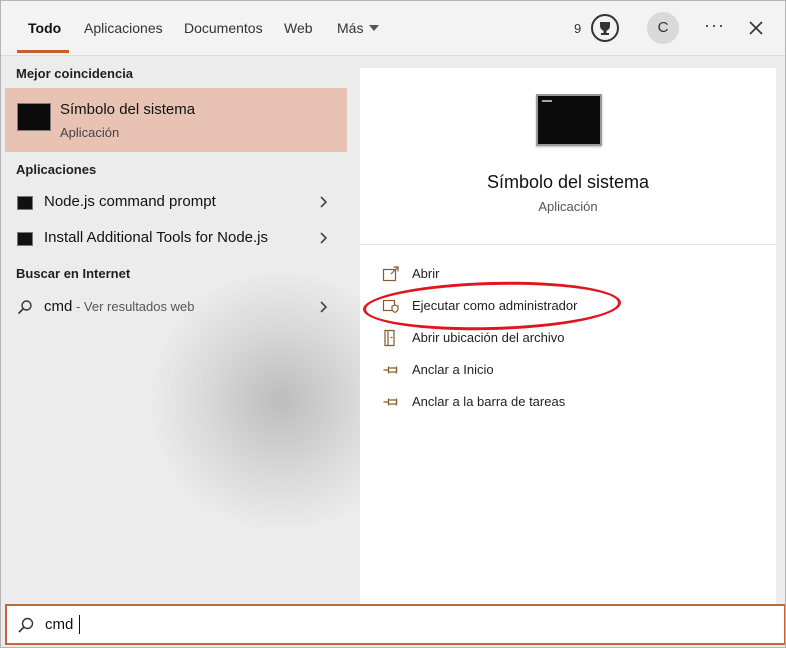  Describe the element at coordinates (350, 28) in the screenshot. I see `tab-mas-label: Más` at that location.